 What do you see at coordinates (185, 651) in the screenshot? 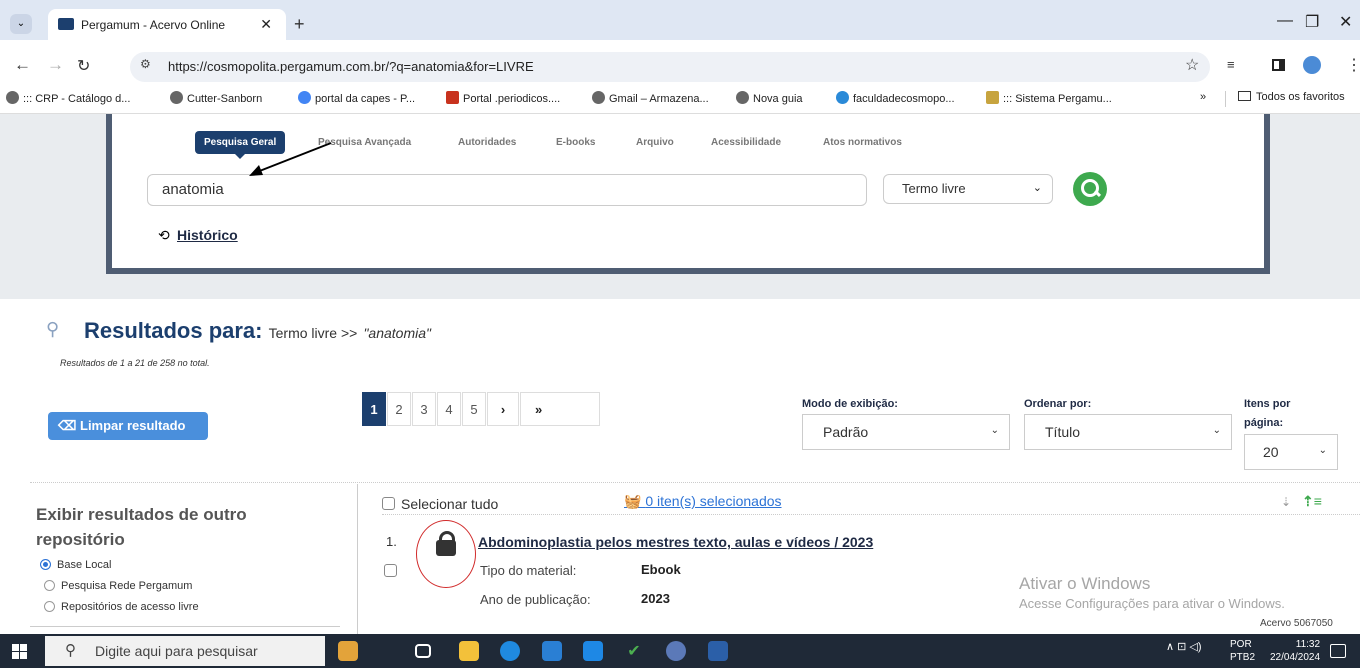
I see `taskbar-search-input: ⚲ Digite aqui para pesquisar` at bounding box center [185, 651].